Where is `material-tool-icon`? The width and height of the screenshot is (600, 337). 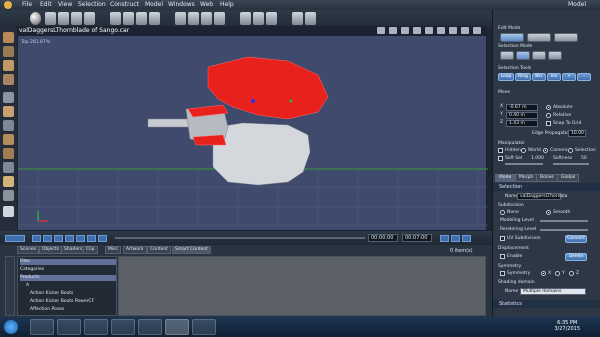
material-tool-icon is located at coordinates (8, 153).